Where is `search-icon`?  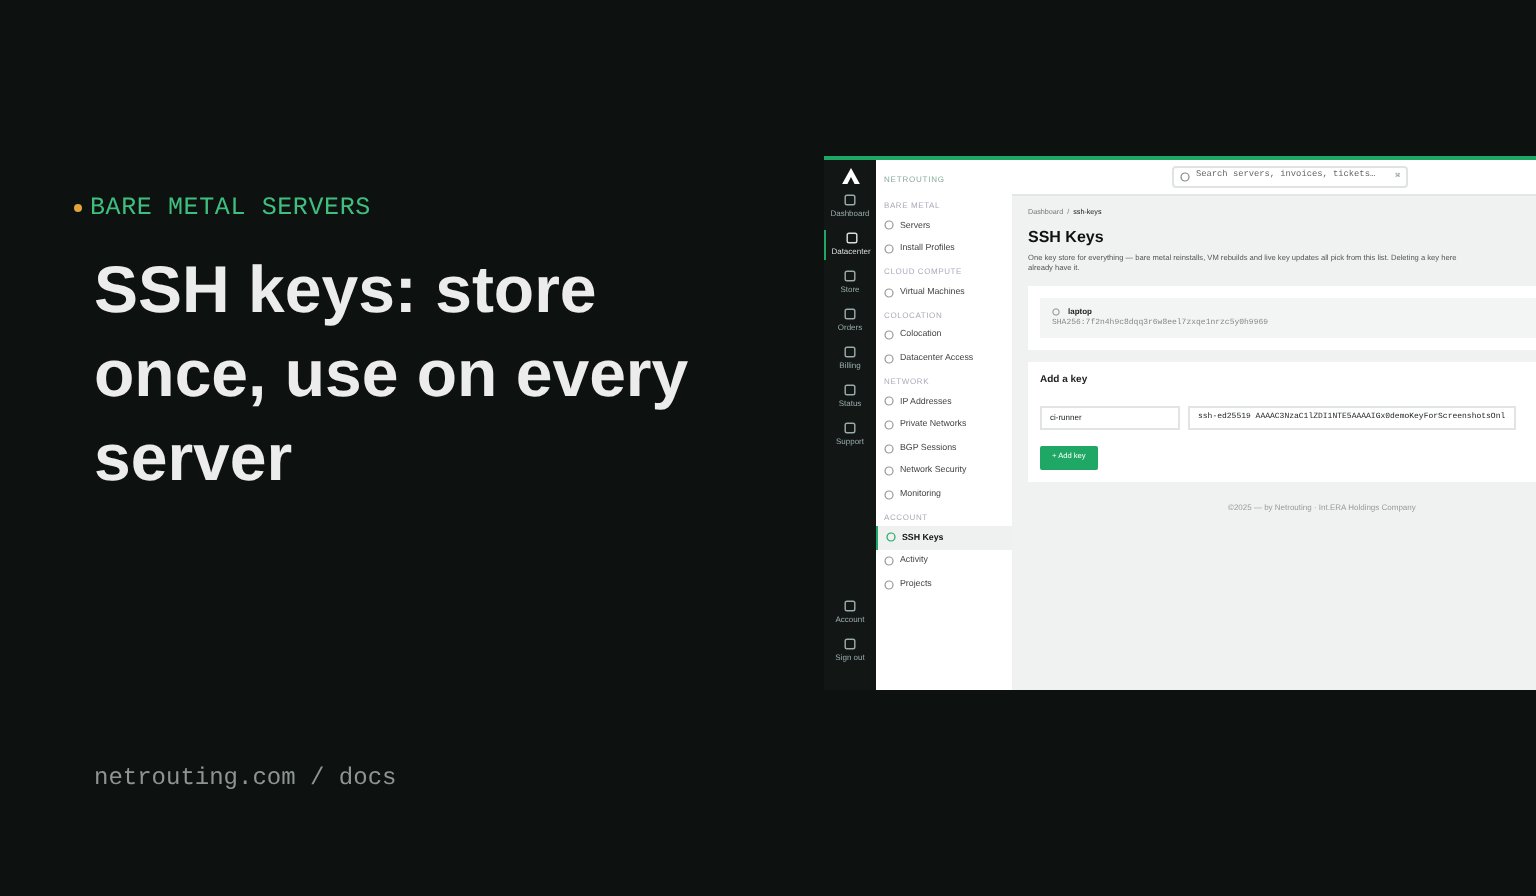
search-icon is located at coordinates (1185, 177).